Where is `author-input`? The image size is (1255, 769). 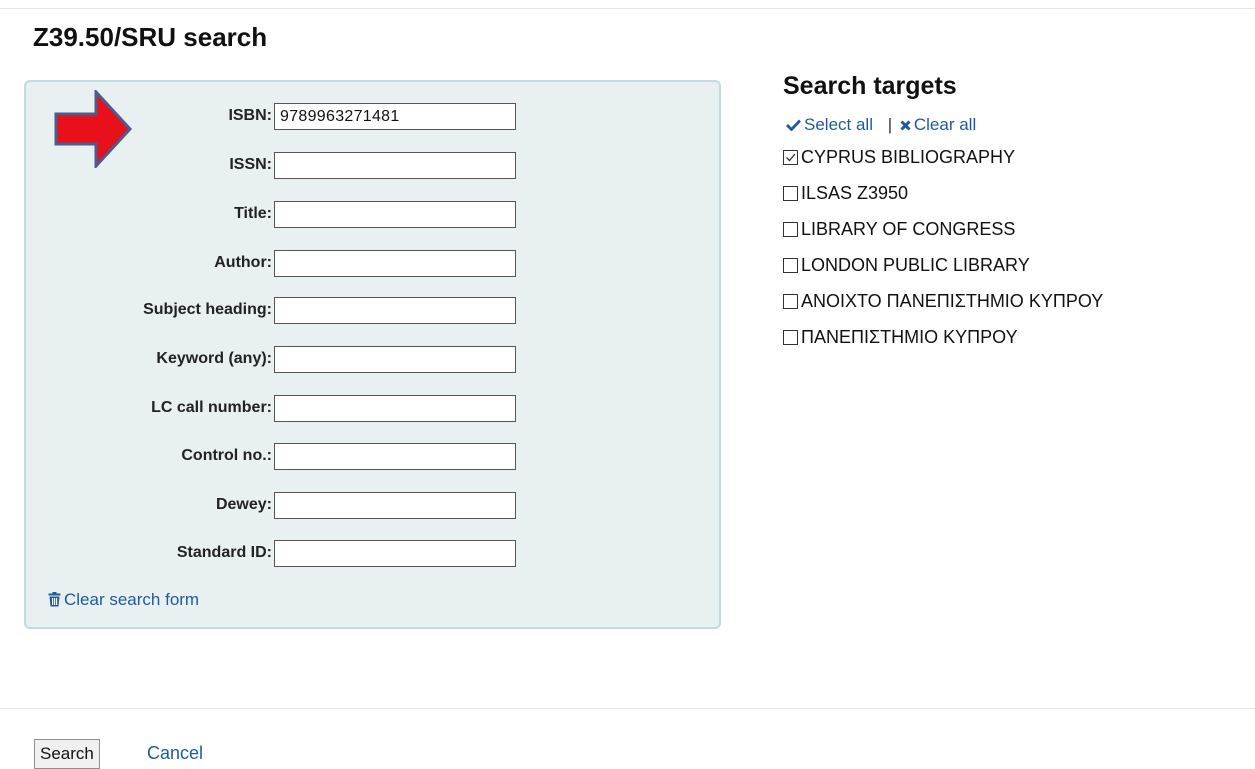 author-input is located at coordinates (395, 263).